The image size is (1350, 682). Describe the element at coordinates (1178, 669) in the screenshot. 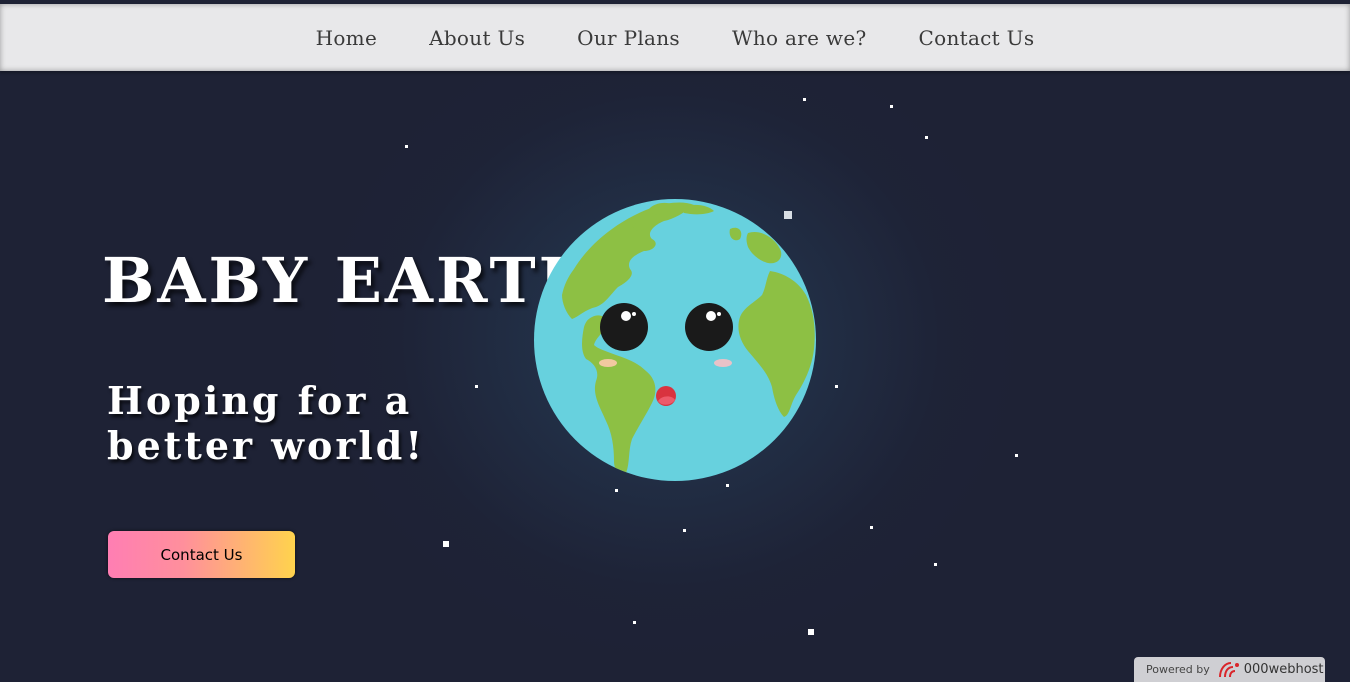

I see `powered-by-label: Powered by` at that location.